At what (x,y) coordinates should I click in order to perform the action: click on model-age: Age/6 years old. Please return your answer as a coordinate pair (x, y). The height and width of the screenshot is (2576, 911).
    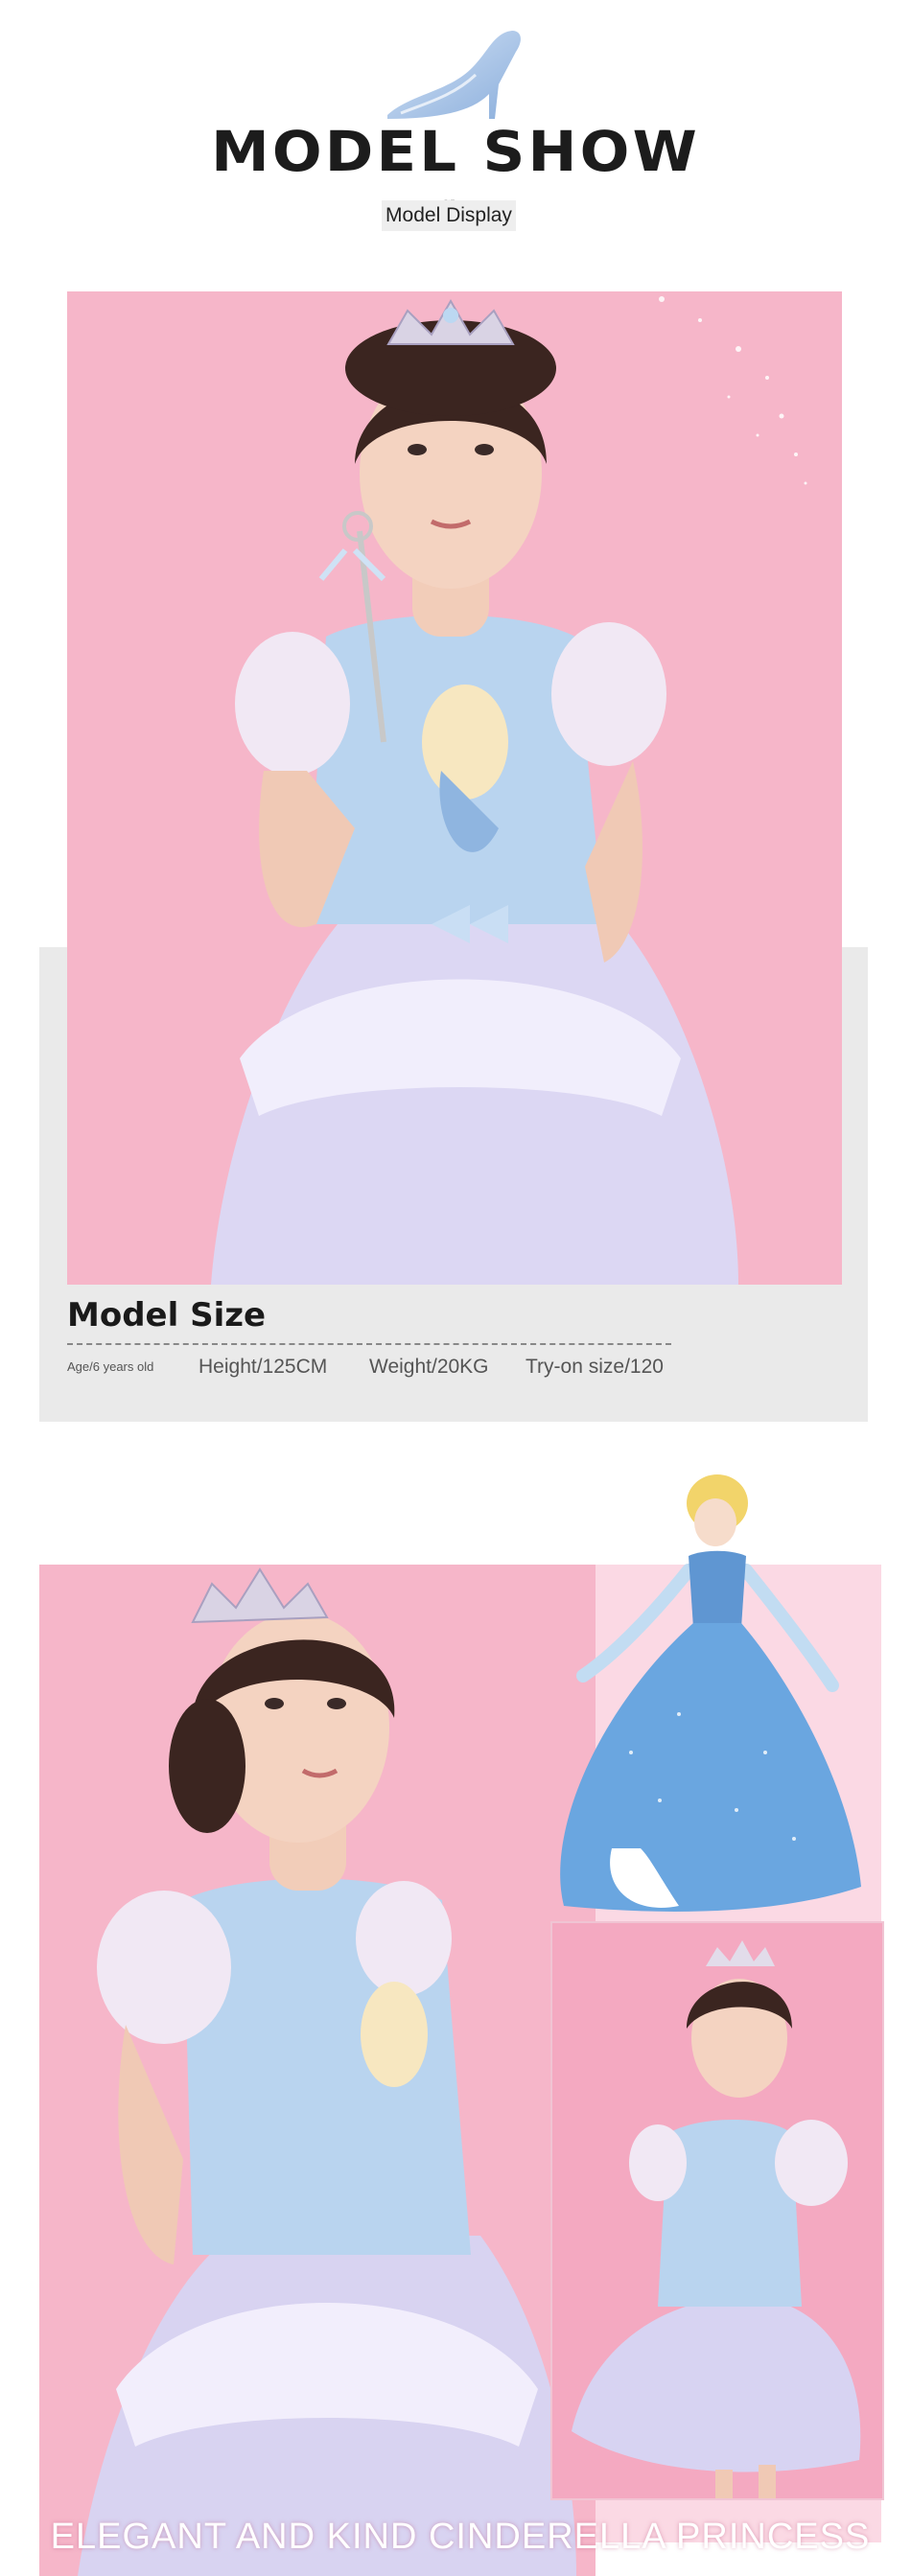
    Looking at the image, I should click on (111, 1366).